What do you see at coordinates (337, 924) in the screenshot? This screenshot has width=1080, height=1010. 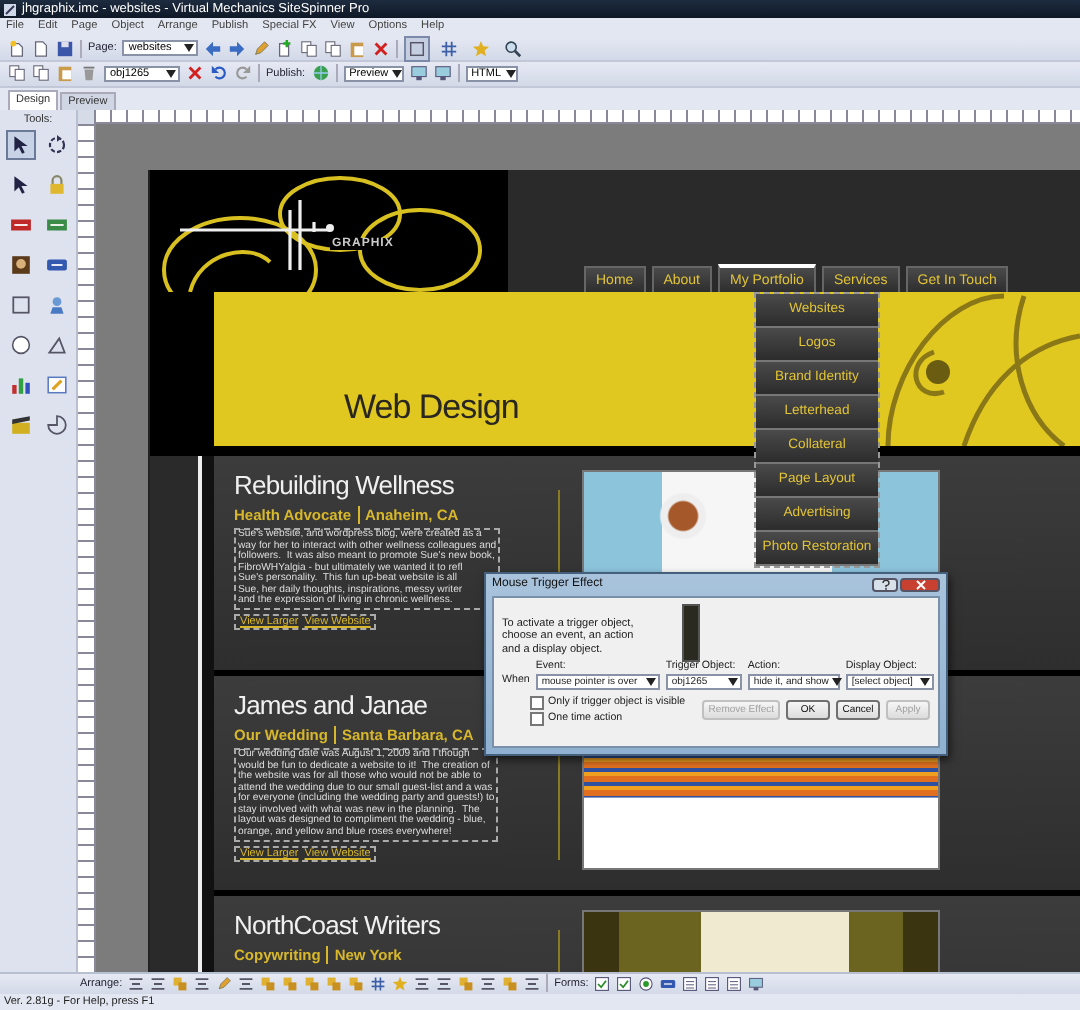 I see `project-title: NorthCoast Writers` at bounding box center [337, 924].